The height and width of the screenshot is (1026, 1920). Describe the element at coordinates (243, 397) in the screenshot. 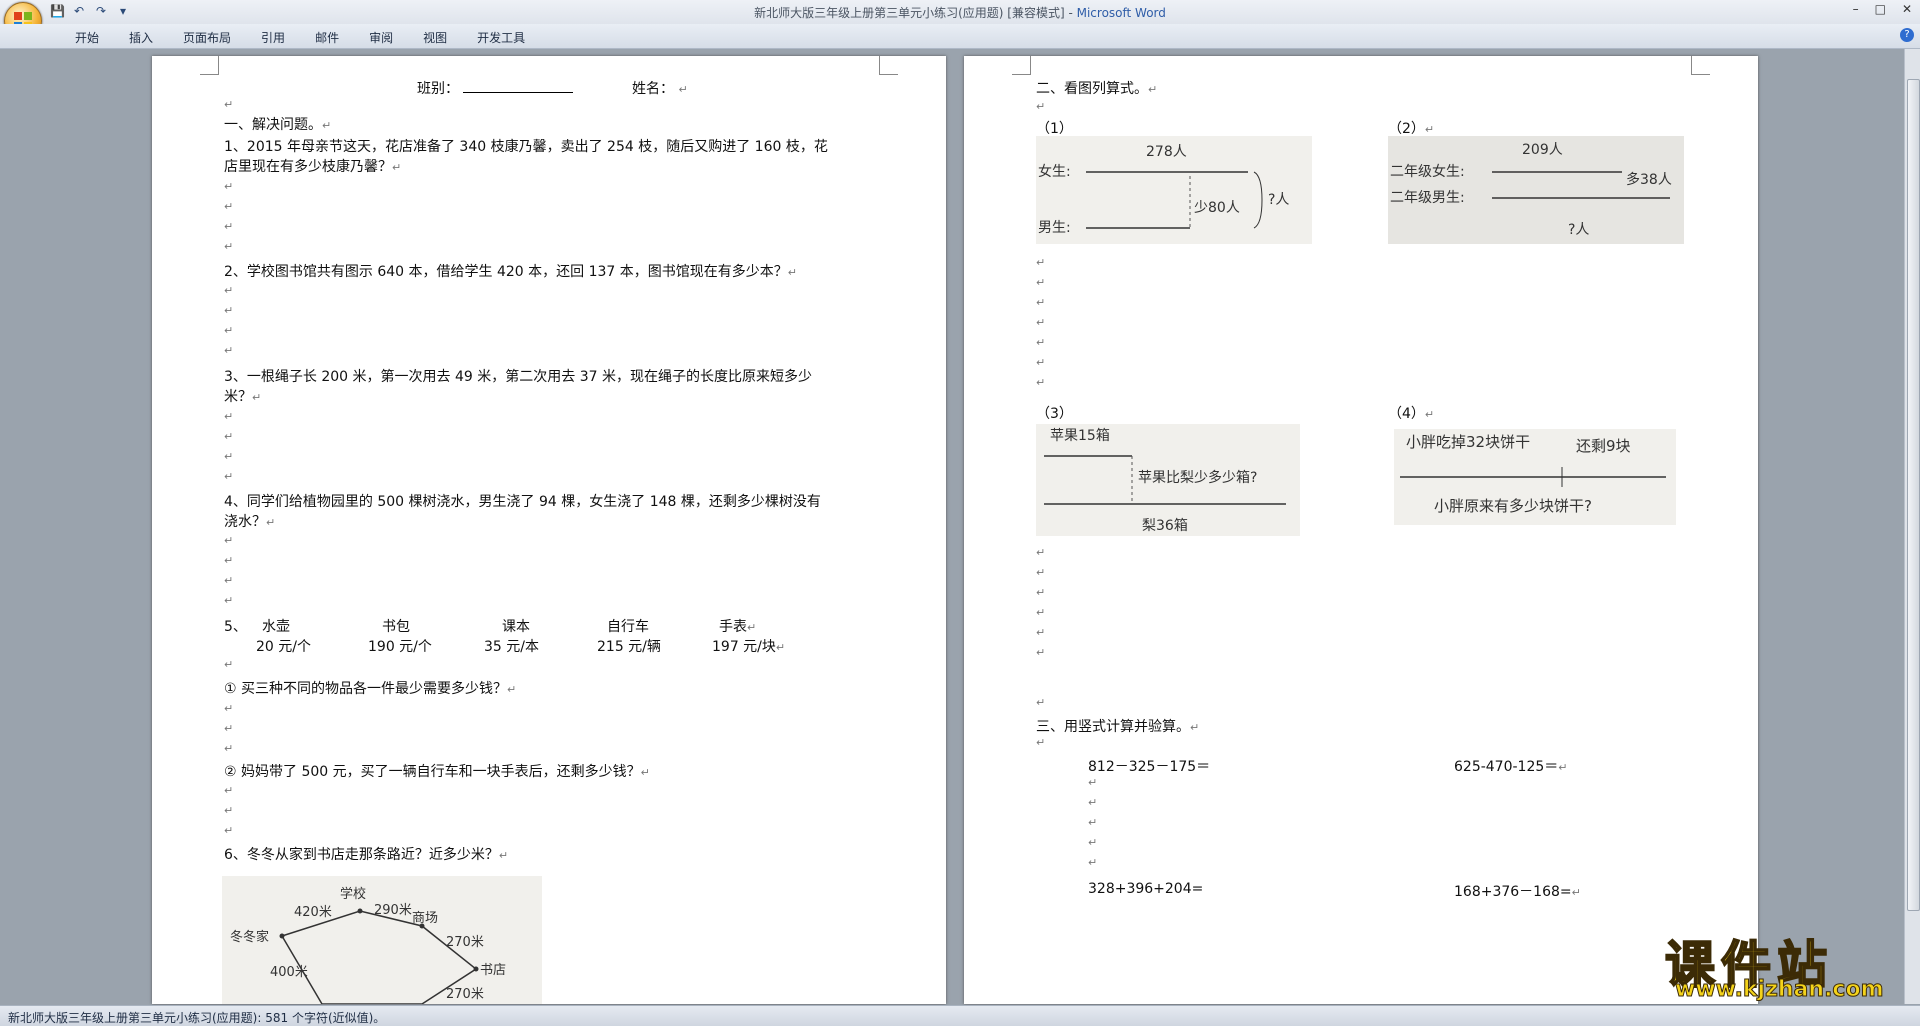

I see `question-3-cont: 米？↵` at that location.